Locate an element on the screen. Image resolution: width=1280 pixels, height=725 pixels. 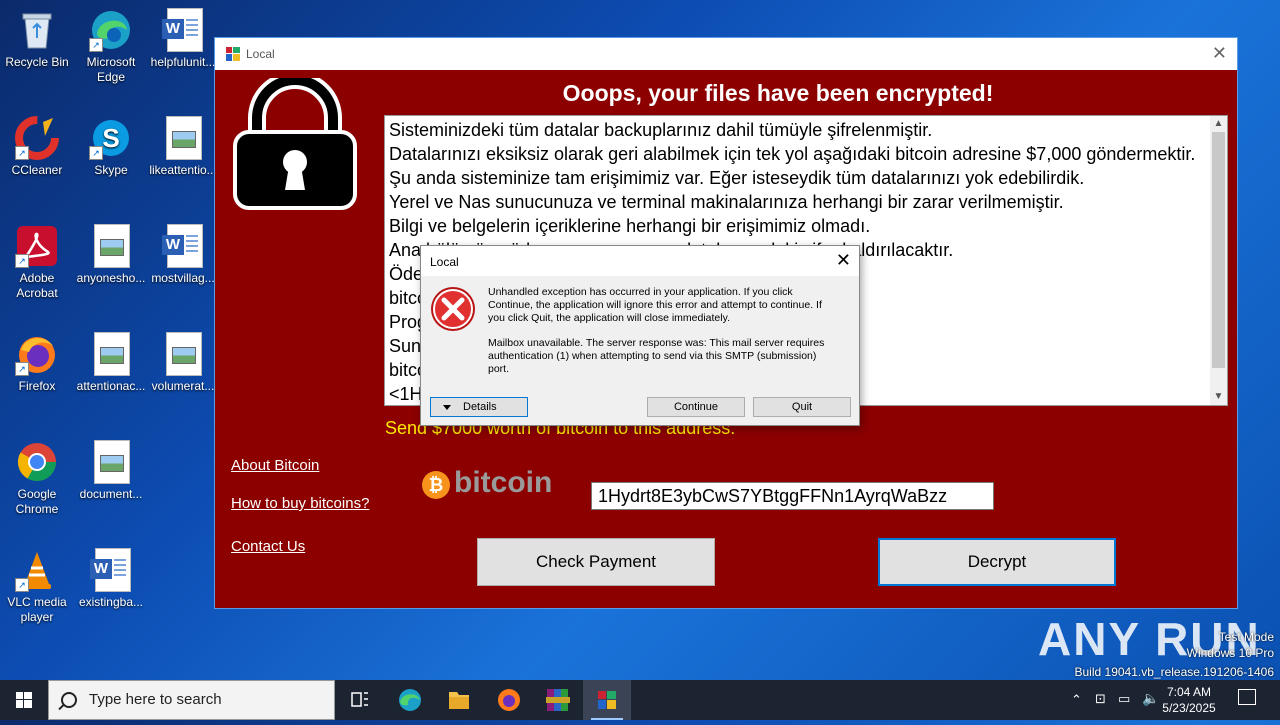
bitcoin-logo-text: bitcoin is located at coordinates (503, 482).